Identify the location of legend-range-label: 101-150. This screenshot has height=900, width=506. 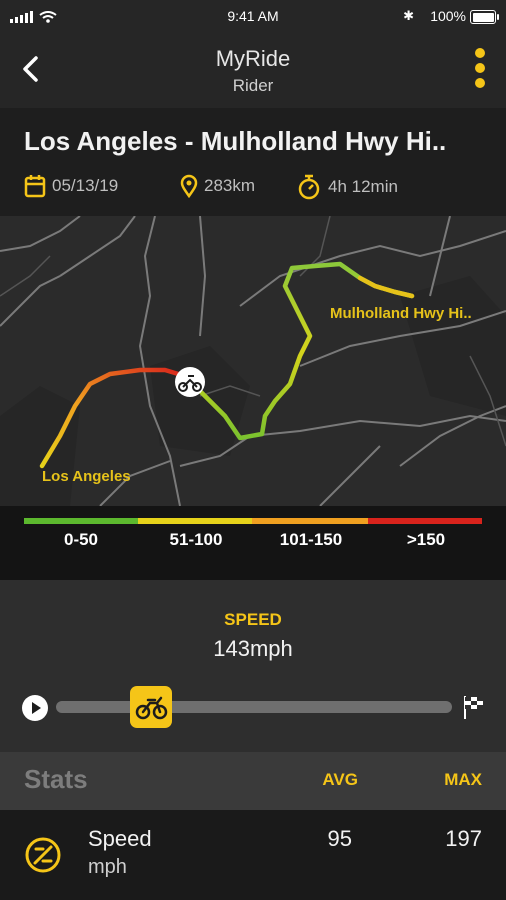
(311, 539).